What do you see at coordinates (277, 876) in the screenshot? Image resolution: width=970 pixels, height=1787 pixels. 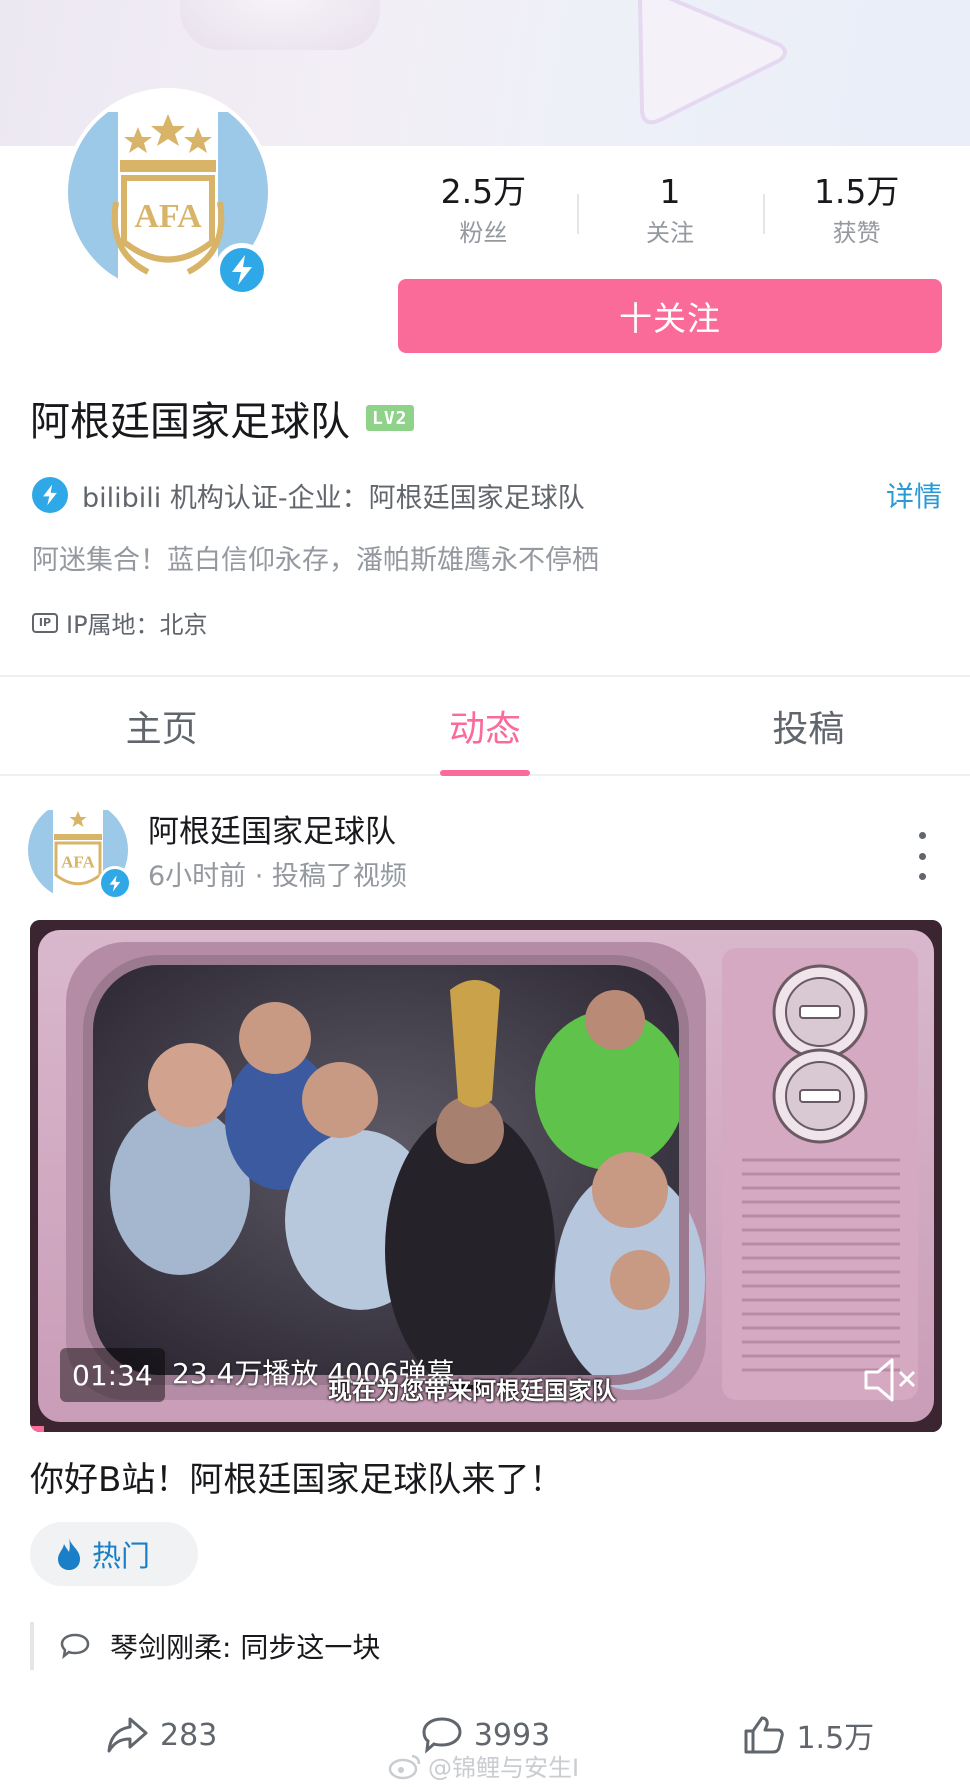 I see `post-meta: 6小时前 · 投稿了视频` at bounding box center [277, 876].